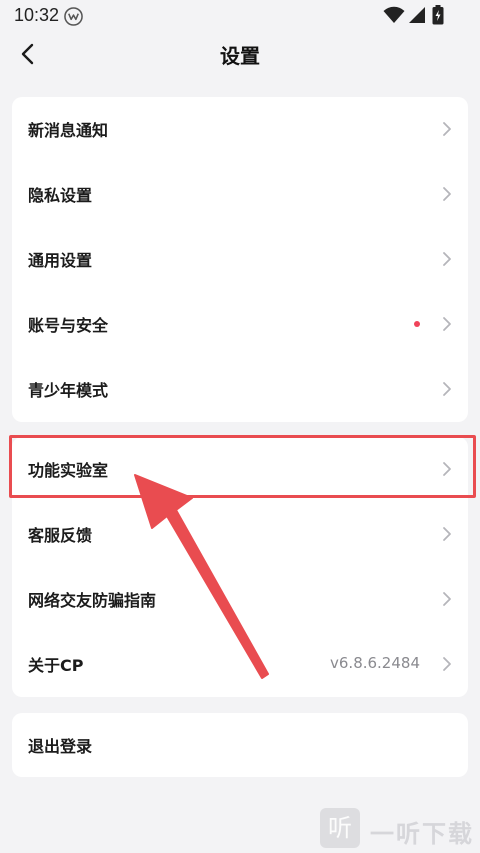 The width and height of the screenshot is (480, 853). What do you see at coordinates (417, 324) in the screenshot?
I see `notification-dot` at bounding box center [417, 324].